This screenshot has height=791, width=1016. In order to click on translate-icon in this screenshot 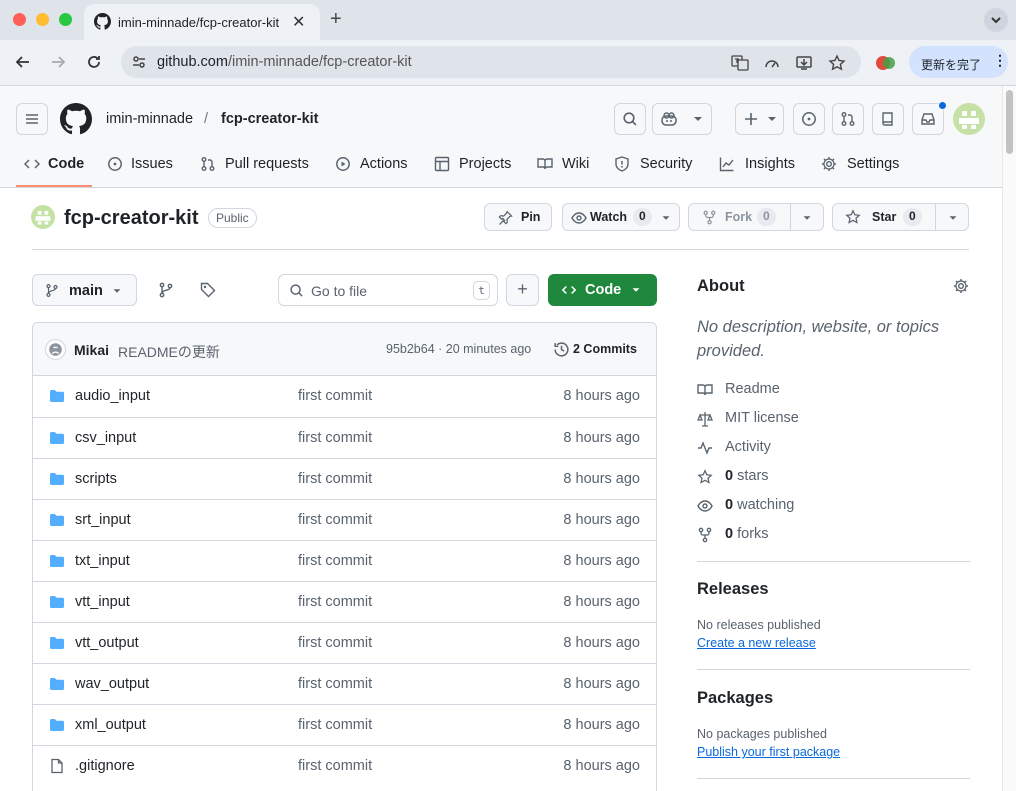, I will do `click(740, 63)`.